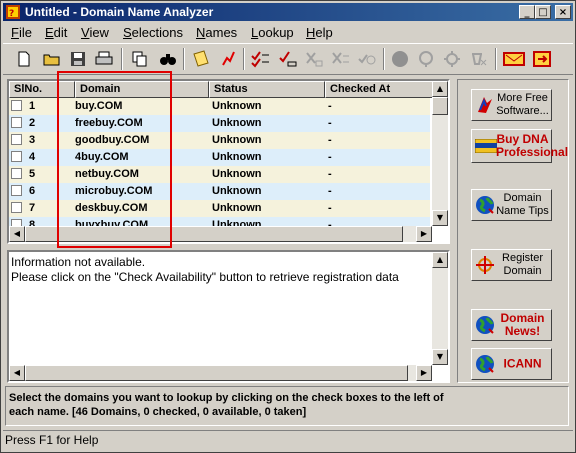 The width and height of the screenshot is (576, 453). What do you see at coordinates (288, 12) in the screenshot?
I see `title-bar: ? Untitled - Domain Name Analyzer _ □ ×` at bounding box center [288, 12].